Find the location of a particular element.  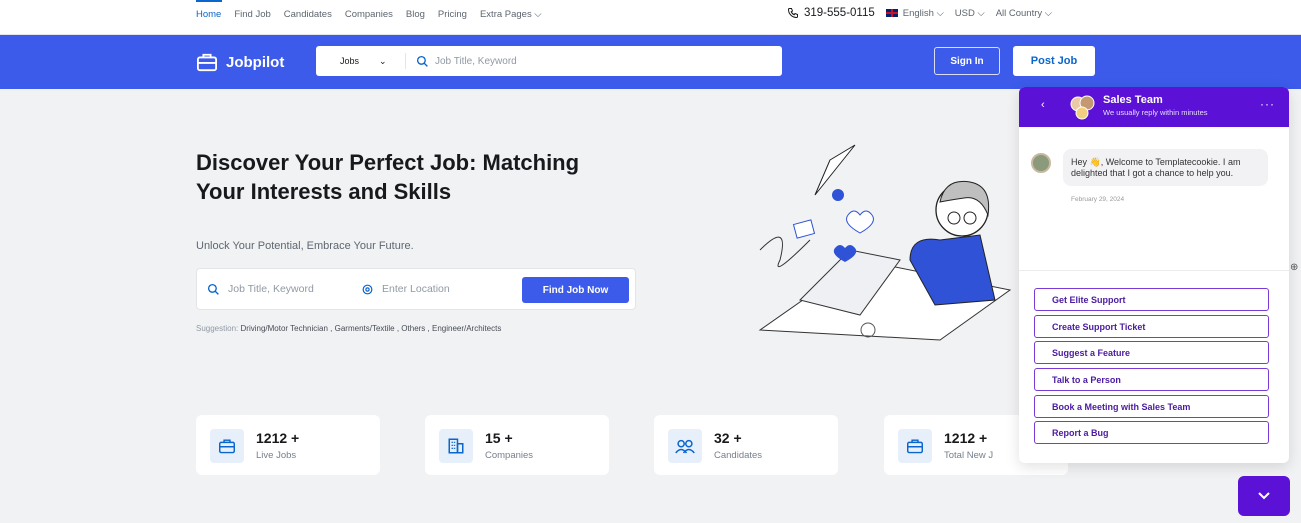

nav-extra-pages-label: Extra Pages is located at coordinates (505, 14).